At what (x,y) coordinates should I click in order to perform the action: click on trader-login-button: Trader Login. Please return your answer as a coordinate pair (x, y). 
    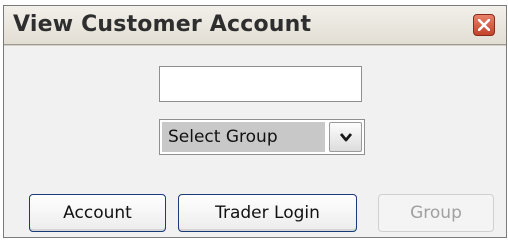
    Looking at the image, I should click on (267, 213).